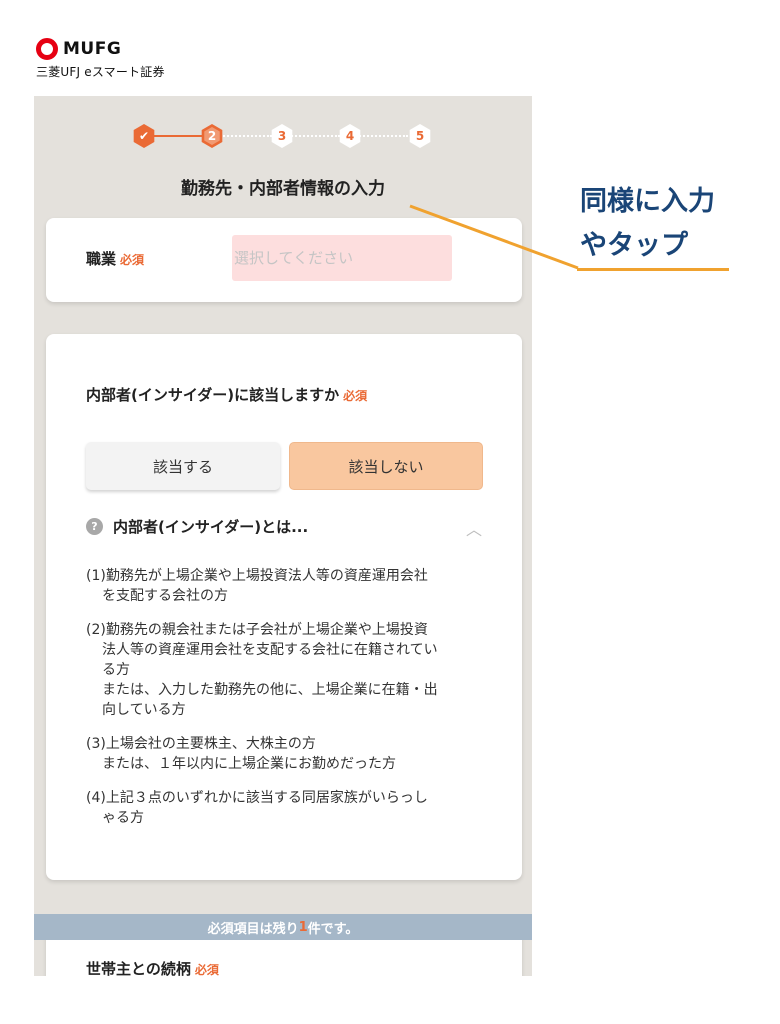  Describe the element at coordinates (647, 201) in the screenshot. I see `annotation-line-1: 同様に入力` at that location.